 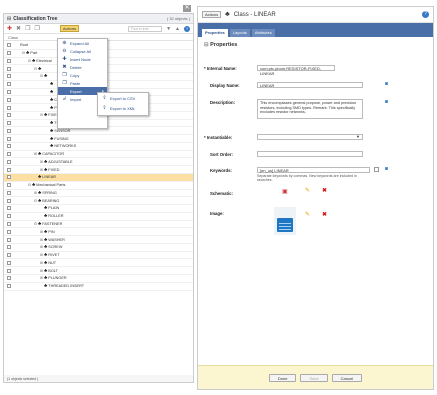 I want to click on submenu-item: ⇪ Export to CSV, so click(x=123, y=98).